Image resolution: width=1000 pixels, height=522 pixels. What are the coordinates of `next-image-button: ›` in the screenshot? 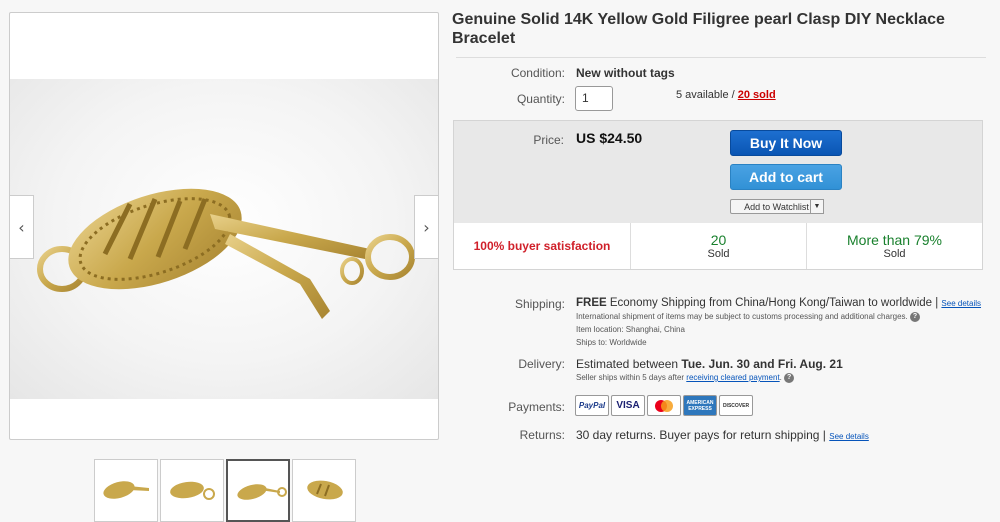 It's located at (426, 227).